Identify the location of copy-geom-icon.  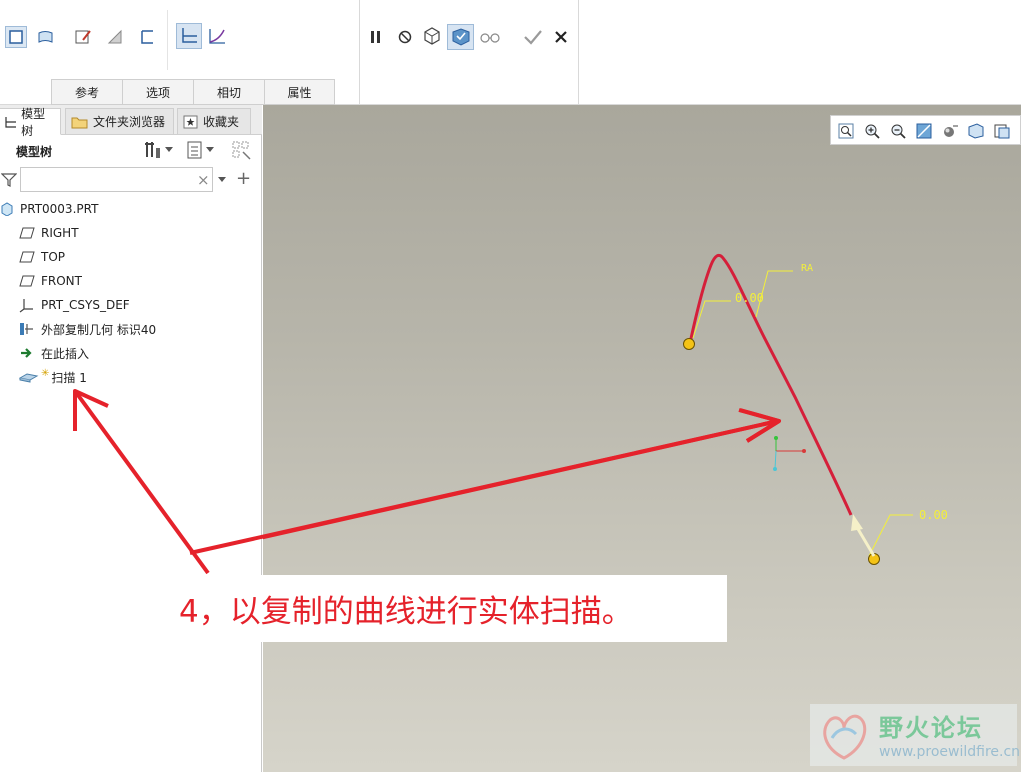
(26, 329).